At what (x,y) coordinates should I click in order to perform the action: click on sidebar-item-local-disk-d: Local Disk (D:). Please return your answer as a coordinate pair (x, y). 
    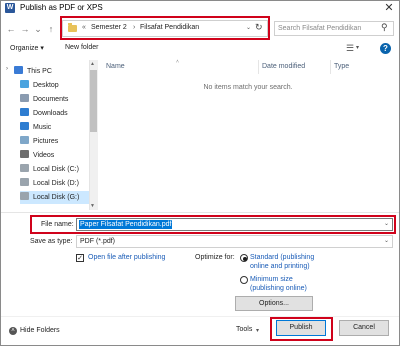
    Looking at the image, I should click on (54, 183).